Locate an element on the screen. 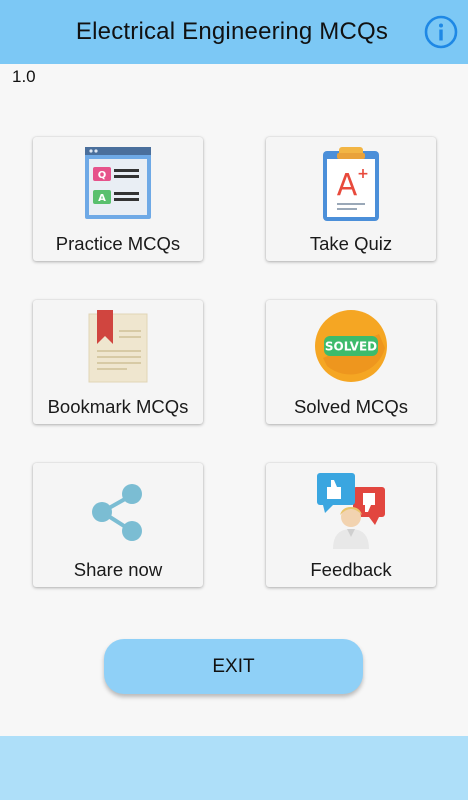  solved-badge-text: SOLVED is located at coordinates (351, 347).